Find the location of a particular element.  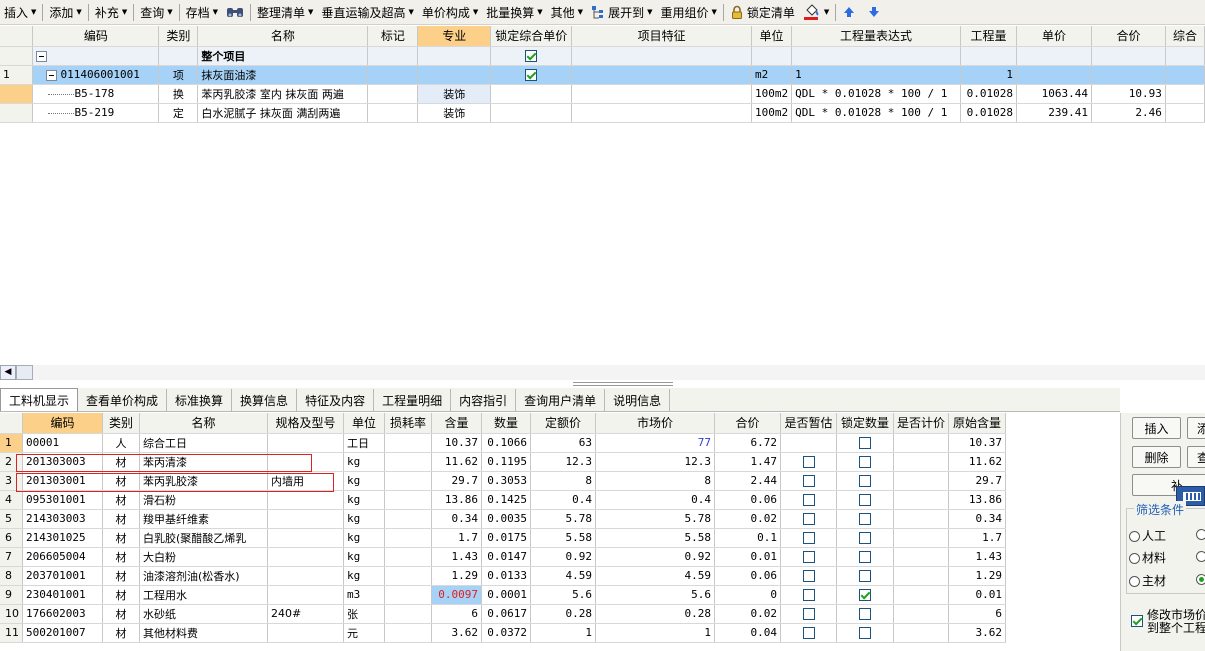

content-cell: 10.37 is located at coordinates (456, 443).